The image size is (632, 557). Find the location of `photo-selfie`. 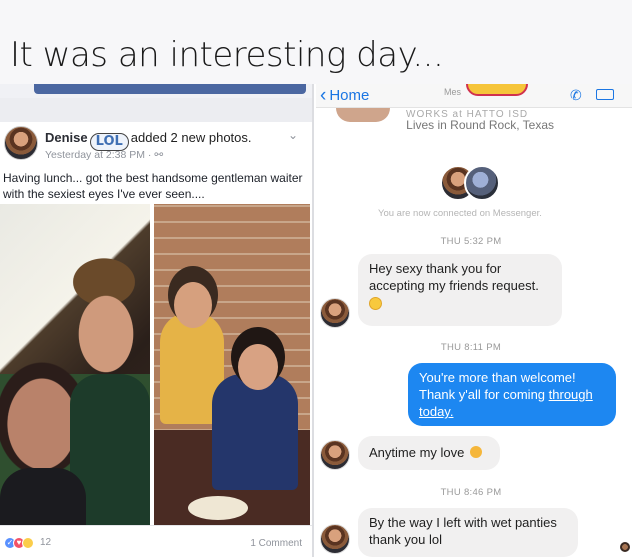

photo-selfie is located at coordinates (75, 364).